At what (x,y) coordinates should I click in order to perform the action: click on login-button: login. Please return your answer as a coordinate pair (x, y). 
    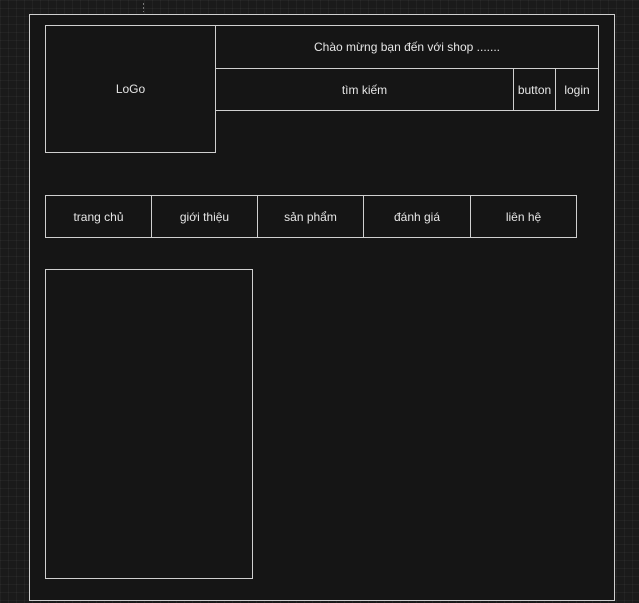
    Looking at the image, I should click on (577, 89).